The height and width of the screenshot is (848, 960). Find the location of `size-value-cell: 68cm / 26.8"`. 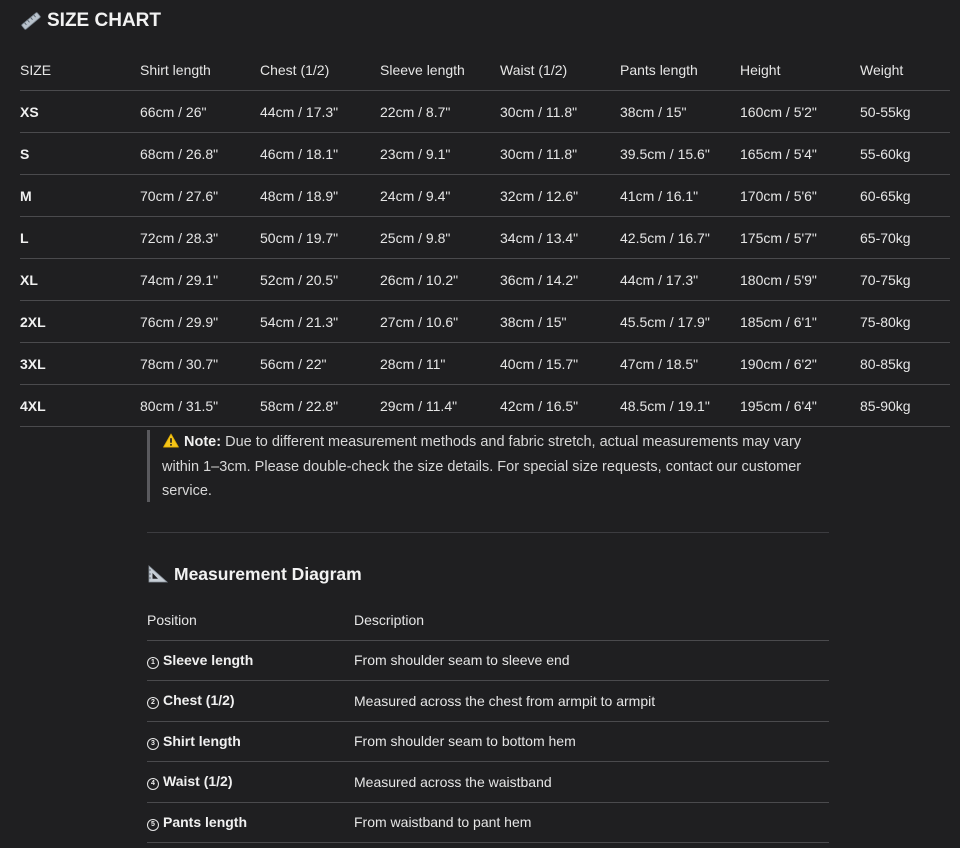

size-value-cell: 68cm / 26.8" is located at coordinates (200, 153).